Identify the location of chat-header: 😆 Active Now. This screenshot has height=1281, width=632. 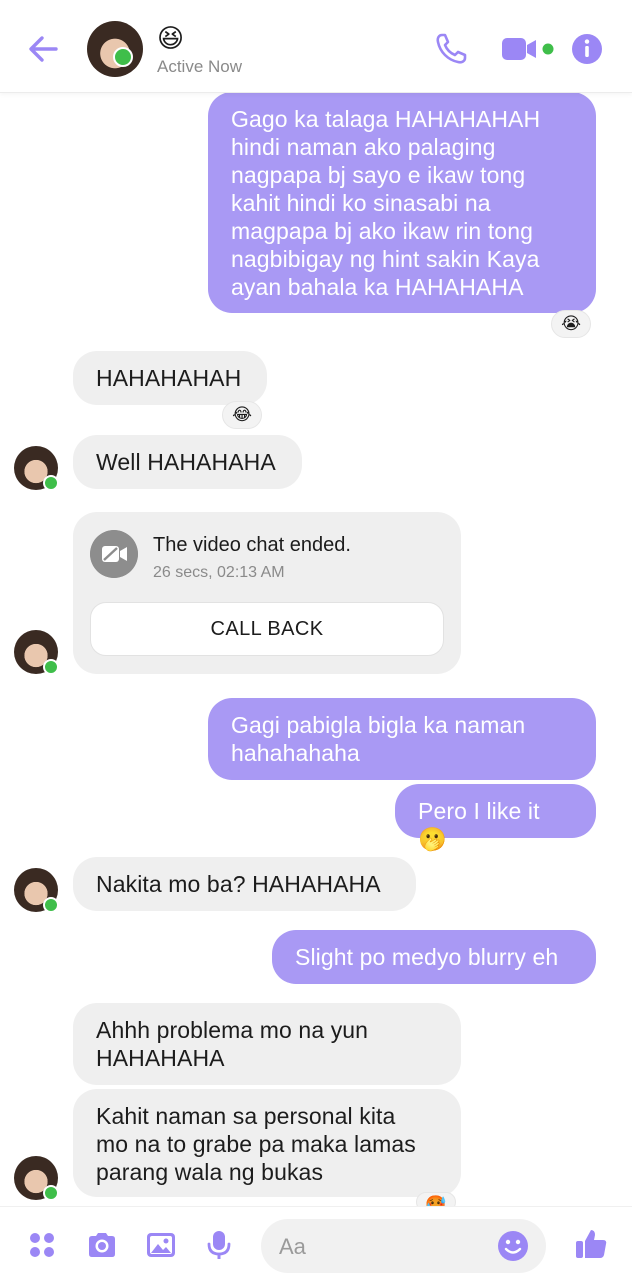
(316, 46).